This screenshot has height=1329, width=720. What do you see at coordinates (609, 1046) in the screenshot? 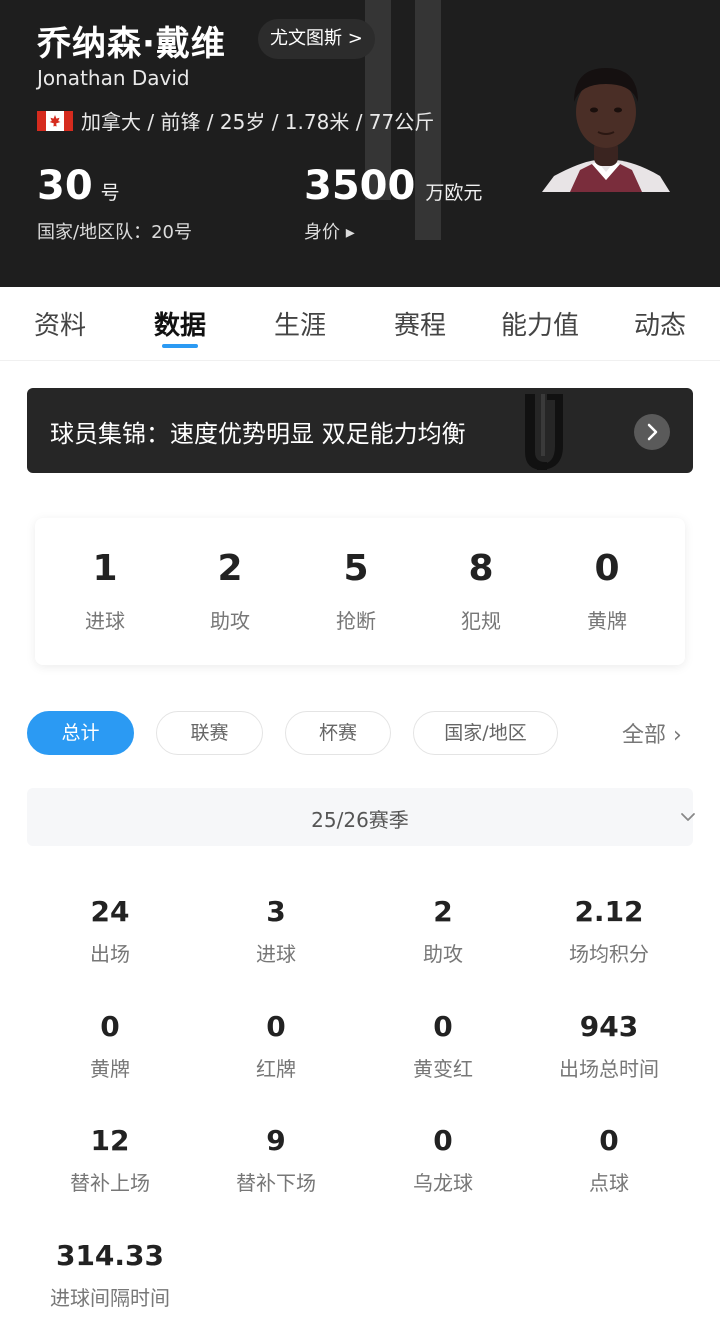
I see `stat-minutes-played: 943 出场总时间` at bounding box center [609, 1046].